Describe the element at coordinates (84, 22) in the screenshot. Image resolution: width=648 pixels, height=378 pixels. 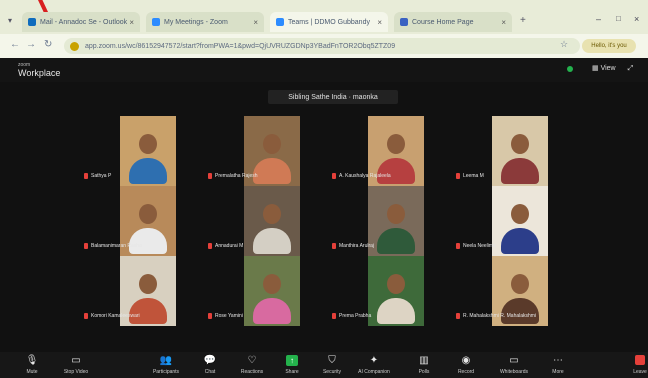
I see `tab-label: Mail - Annadoc Se - Outlook` at that location.